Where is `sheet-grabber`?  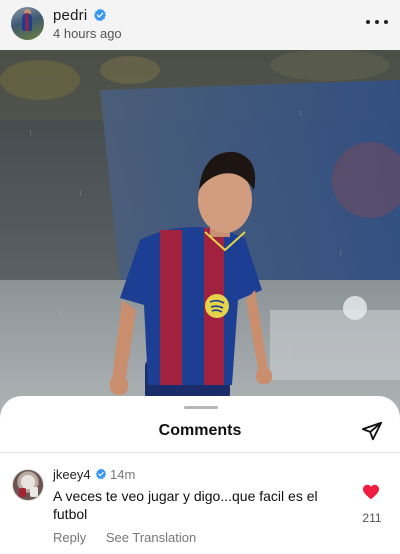
sheet-grabber is located at coordinates (201, 407).